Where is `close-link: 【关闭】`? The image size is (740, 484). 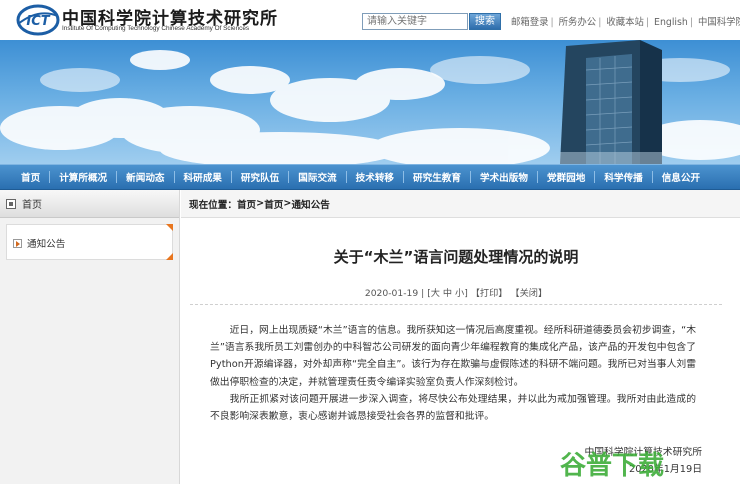
close-link: 【关闭】 is located at coordinates (528, 293).